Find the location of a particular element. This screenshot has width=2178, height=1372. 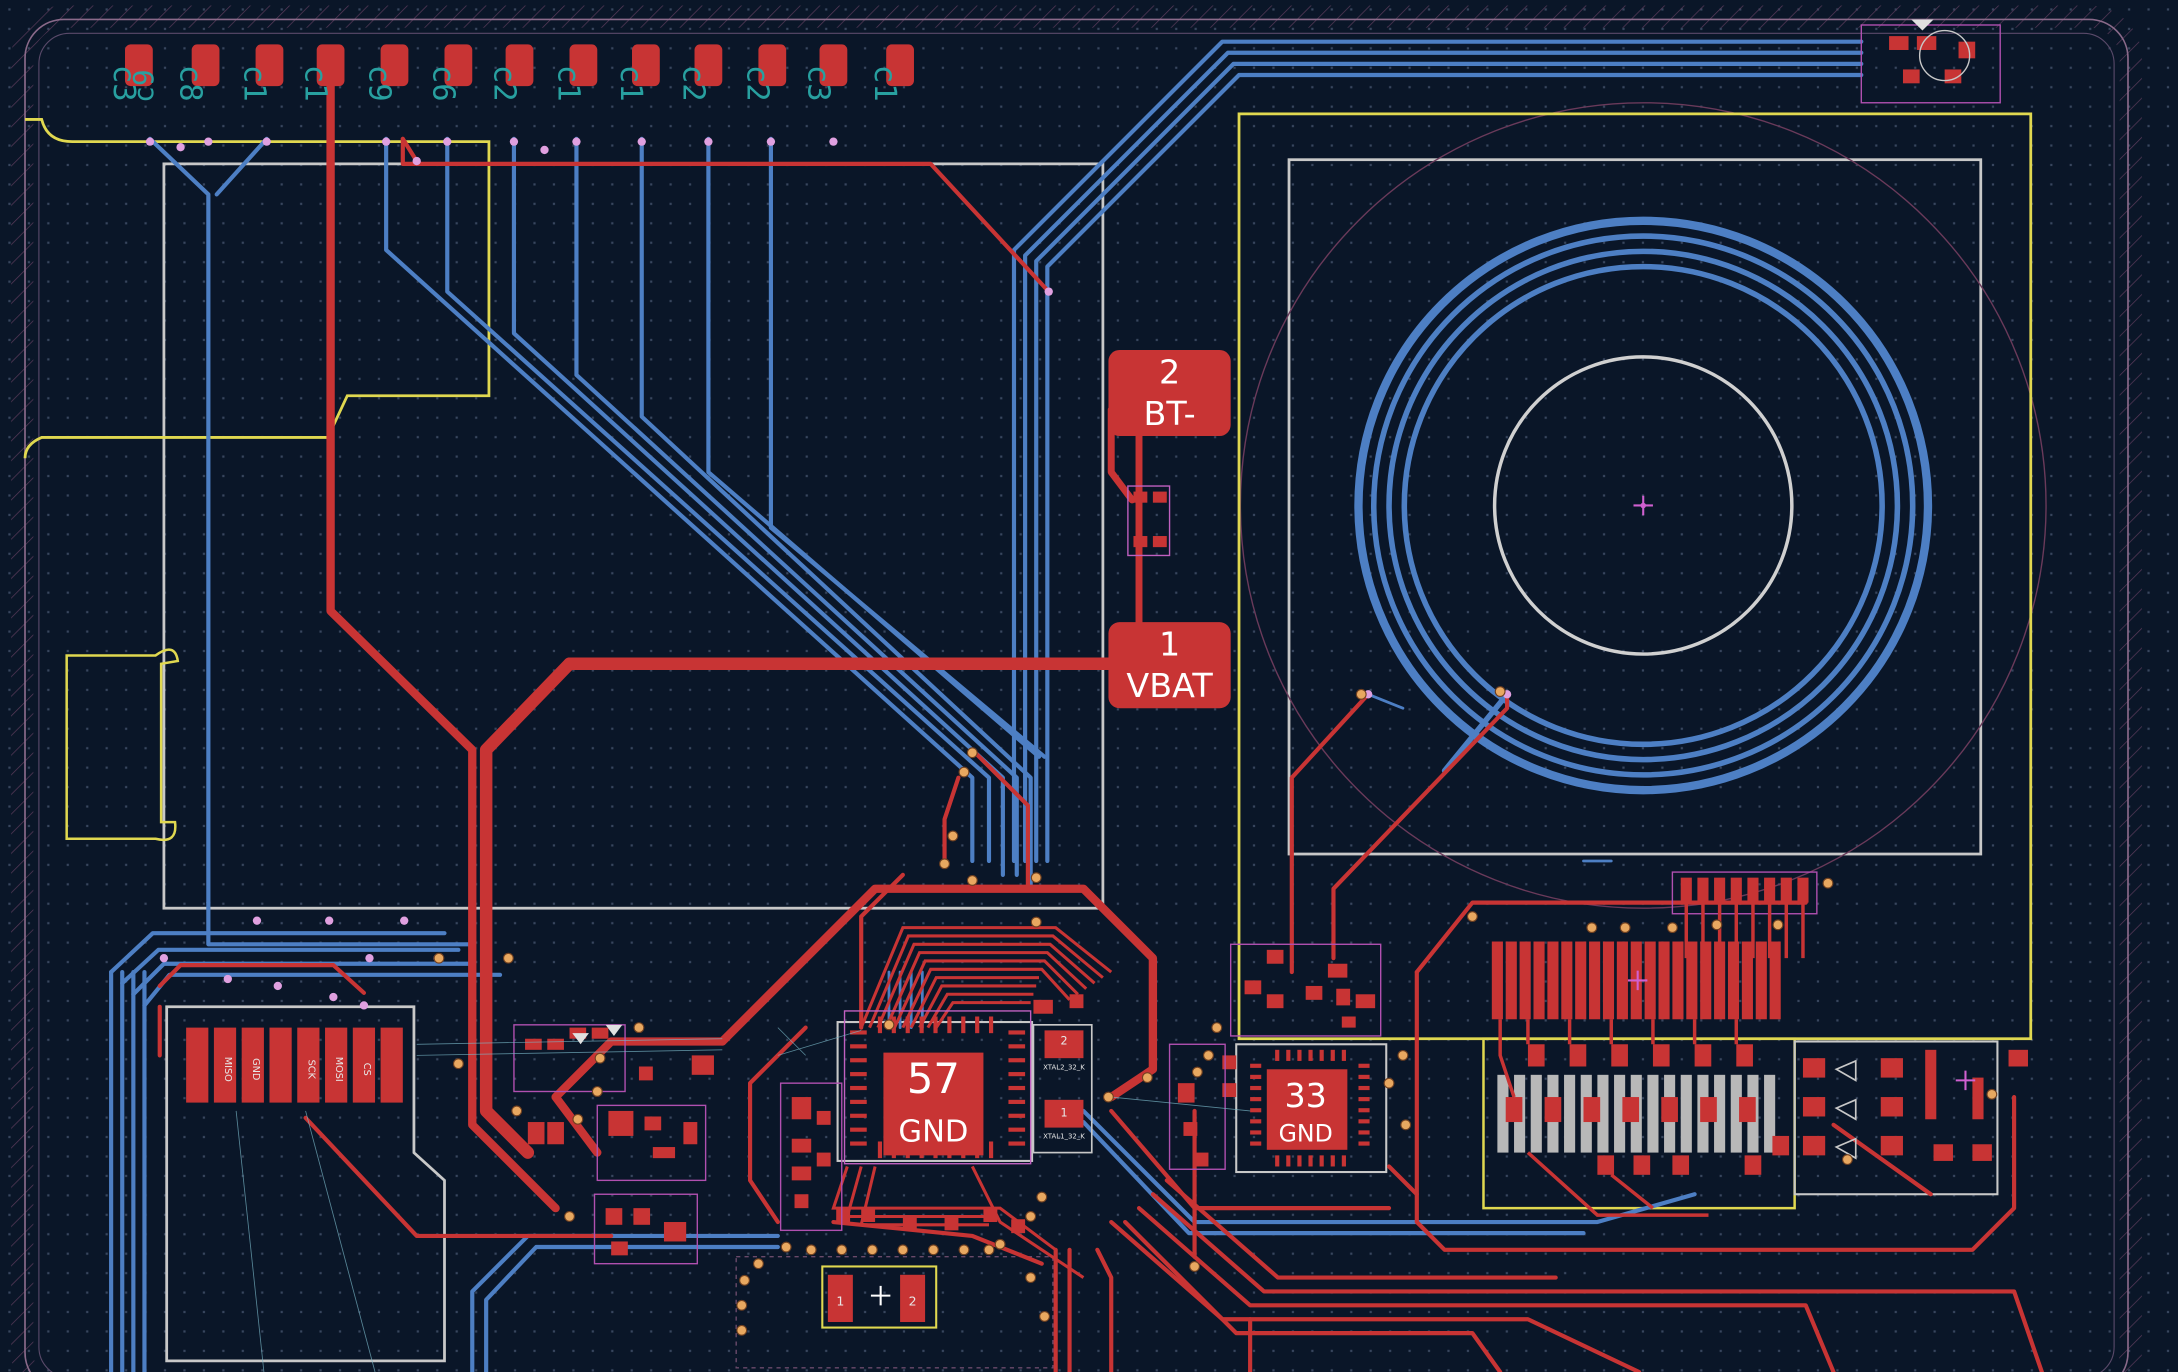

sd-pin-mosi: MOSI is located at coordinates (338, 1069).